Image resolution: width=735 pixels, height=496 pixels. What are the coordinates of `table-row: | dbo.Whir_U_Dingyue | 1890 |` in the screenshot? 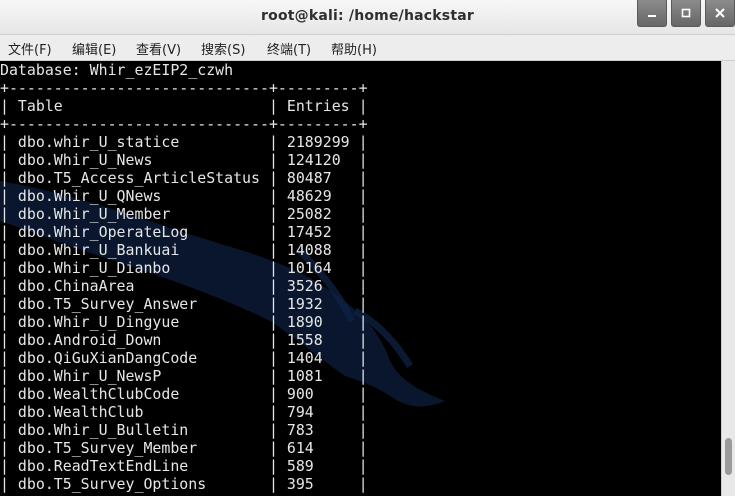 It's located at (184, 322).